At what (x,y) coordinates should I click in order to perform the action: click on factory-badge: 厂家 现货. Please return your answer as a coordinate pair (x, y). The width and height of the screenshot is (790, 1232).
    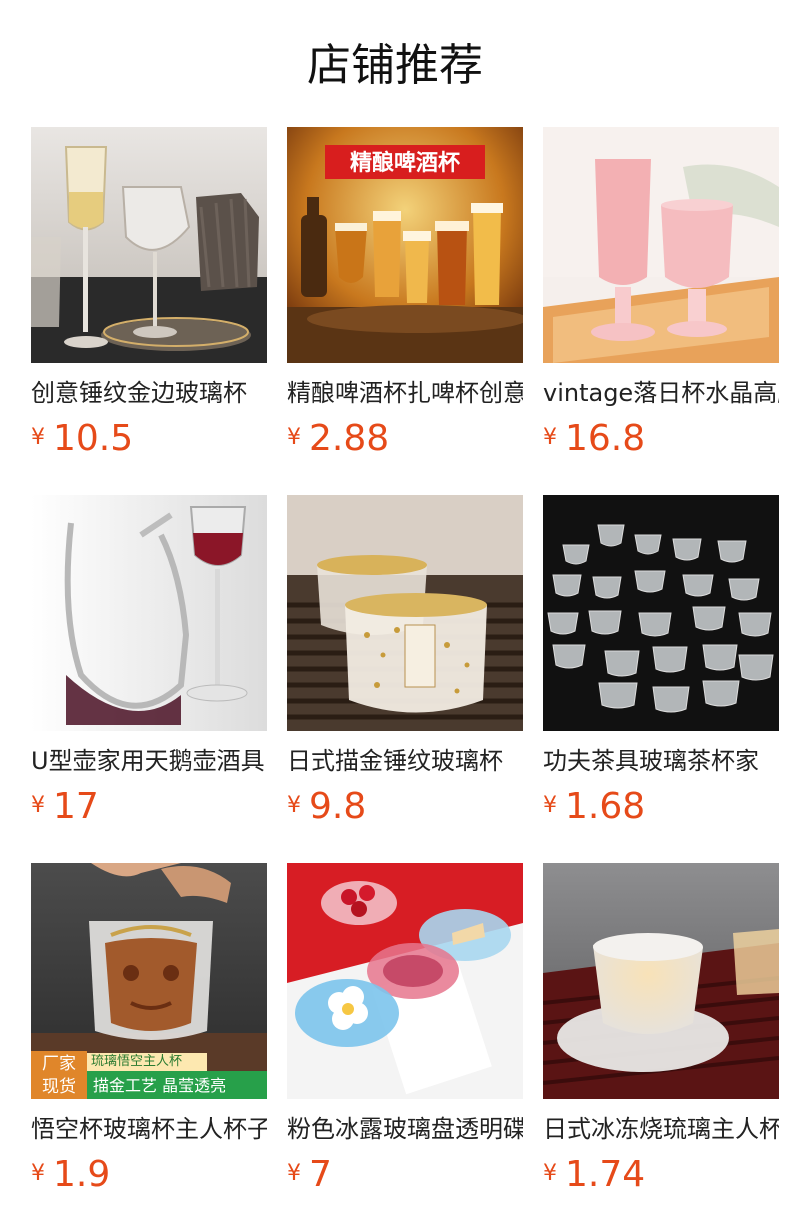
    Looking at the image, I should click on (59, 1076).